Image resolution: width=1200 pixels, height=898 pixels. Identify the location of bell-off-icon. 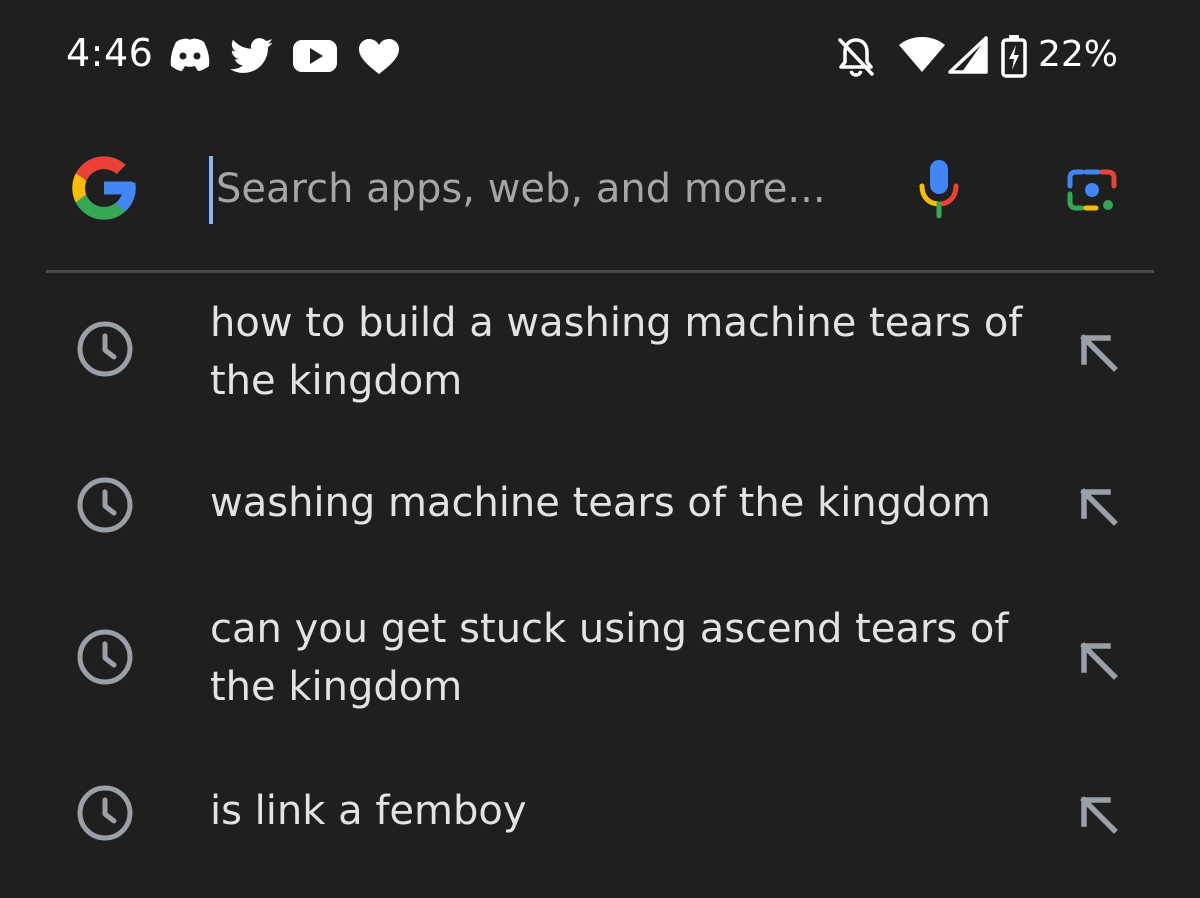
(856, 57).